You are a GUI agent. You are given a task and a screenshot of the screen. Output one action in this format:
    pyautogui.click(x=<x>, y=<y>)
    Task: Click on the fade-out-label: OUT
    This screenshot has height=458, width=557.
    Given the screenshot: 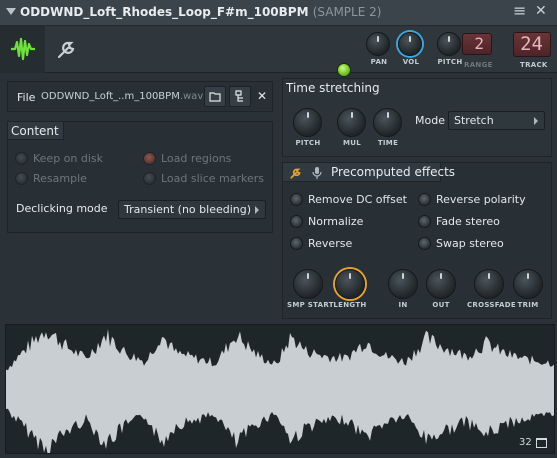 What is the action you would take?
    pyautogui.click(x=441, y=305)
    